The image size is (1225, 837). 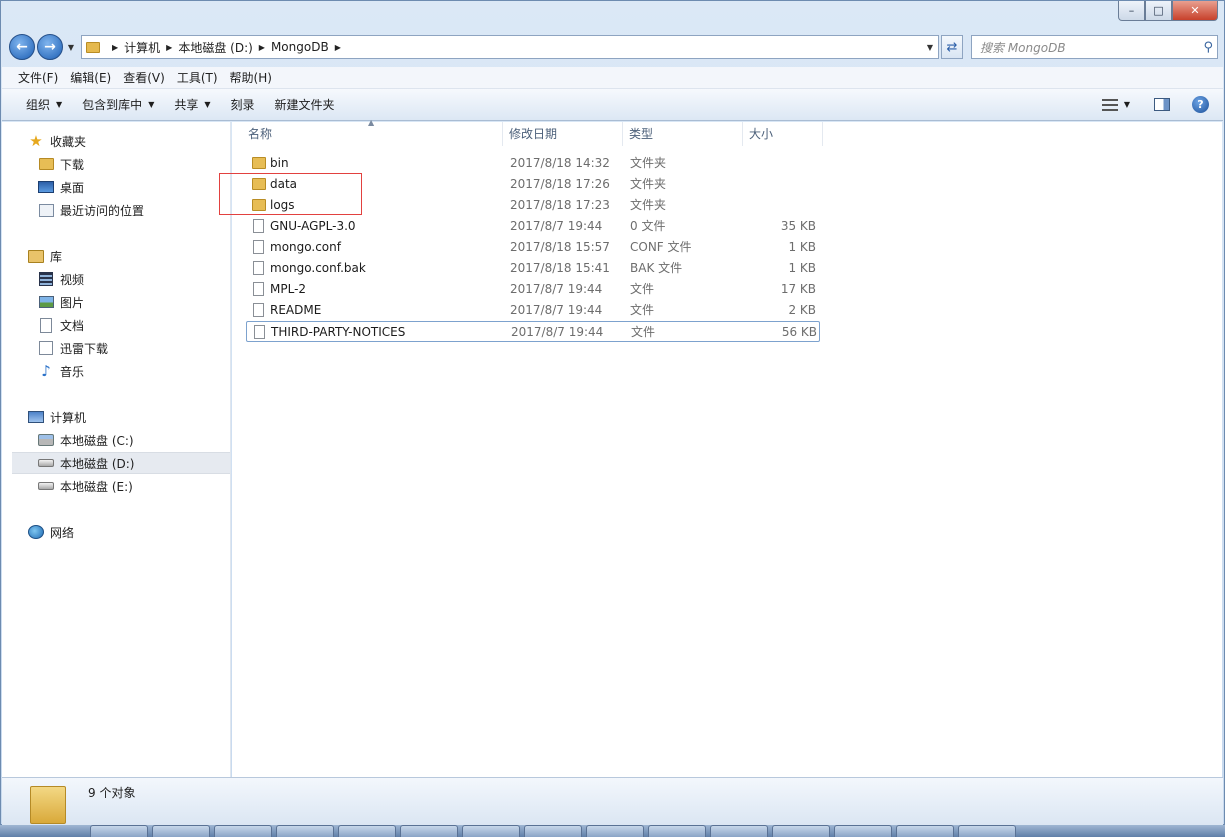 What do you see at coordinates (90, 77) in the screenshot?
I see `menu-edit: 编辑(E)` at bounding box center [90, 77].